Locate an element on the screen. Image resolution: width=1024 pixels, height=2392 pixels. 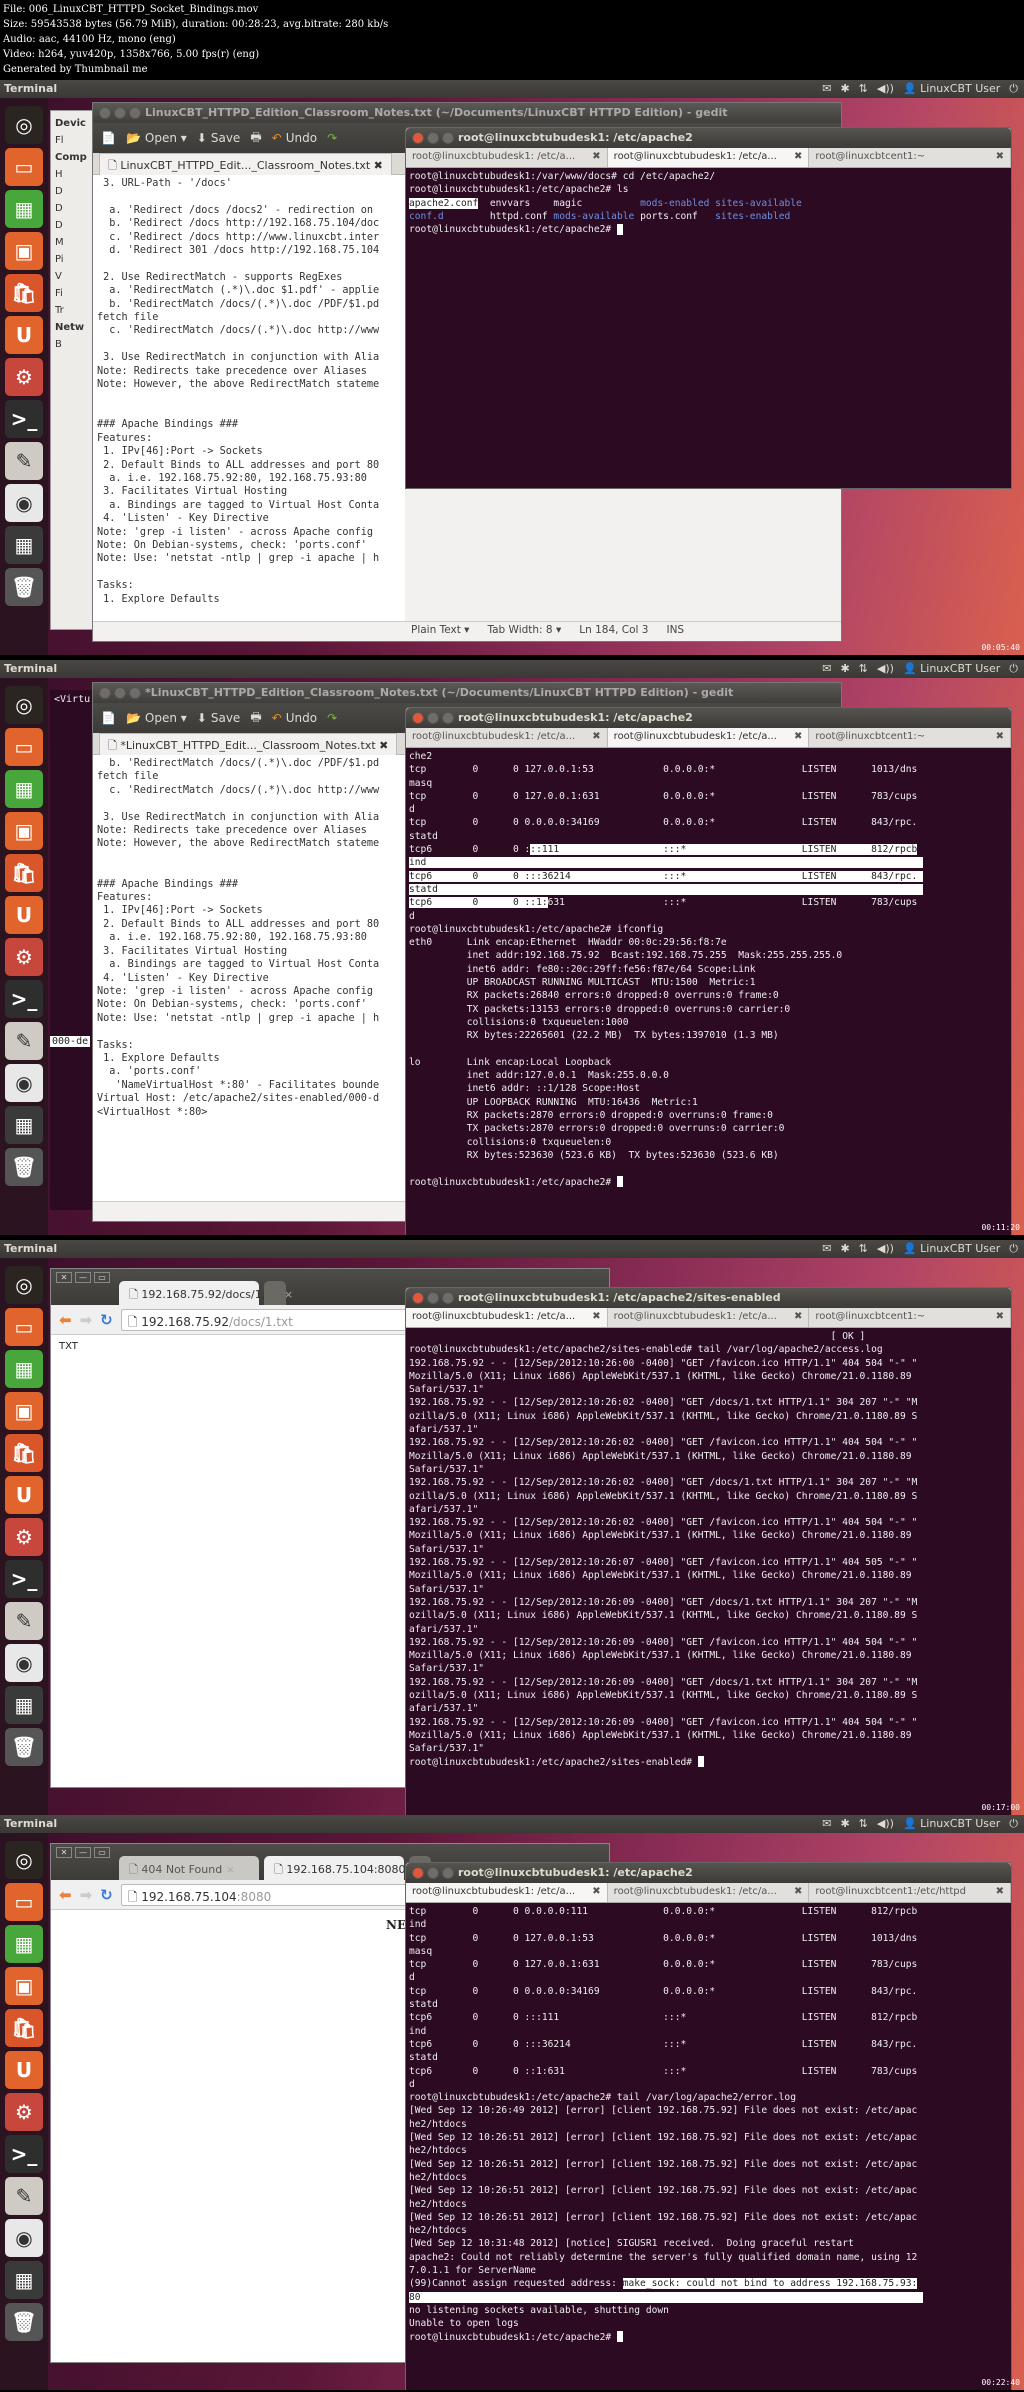
forward-button: ➡ is located at coordinates (86, 1895).